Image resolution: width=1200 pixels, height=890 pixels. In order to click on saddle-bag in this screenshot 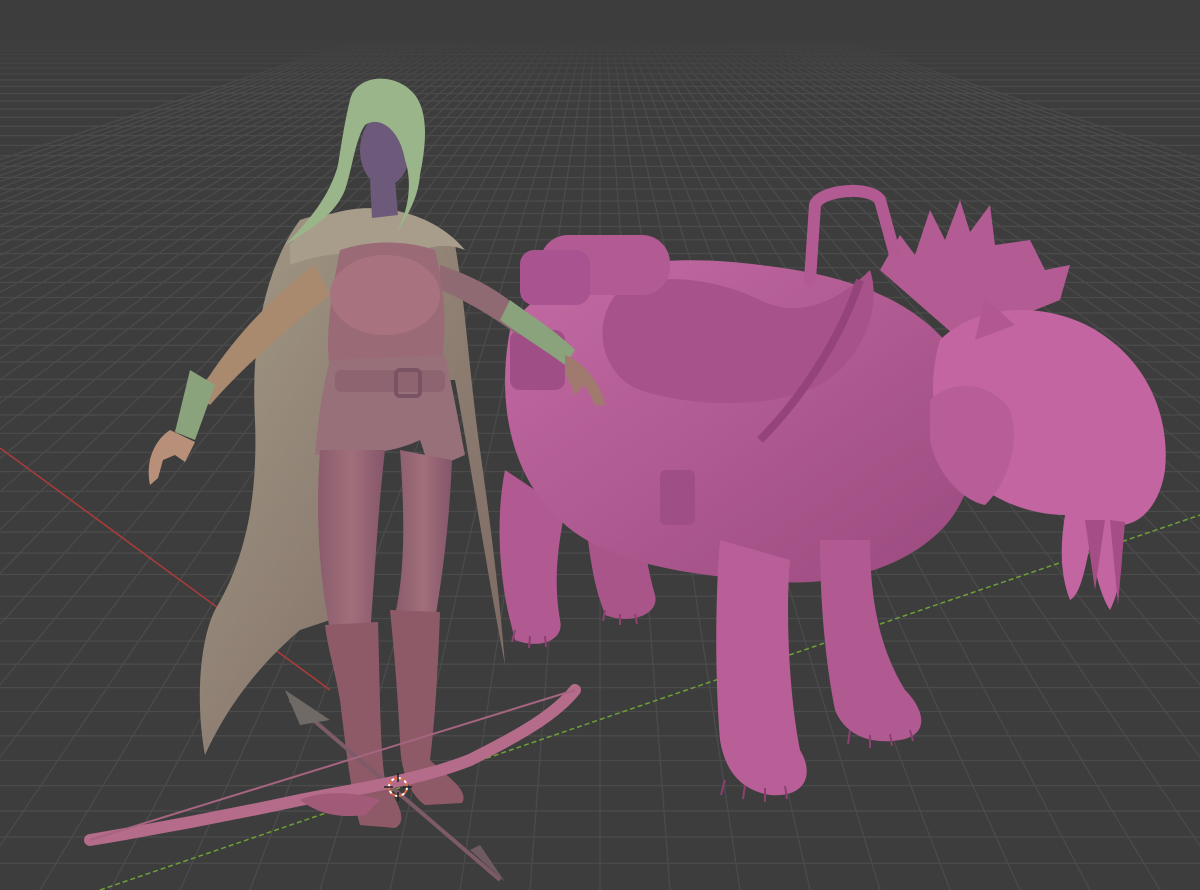, I will do `click(555, 277)`.